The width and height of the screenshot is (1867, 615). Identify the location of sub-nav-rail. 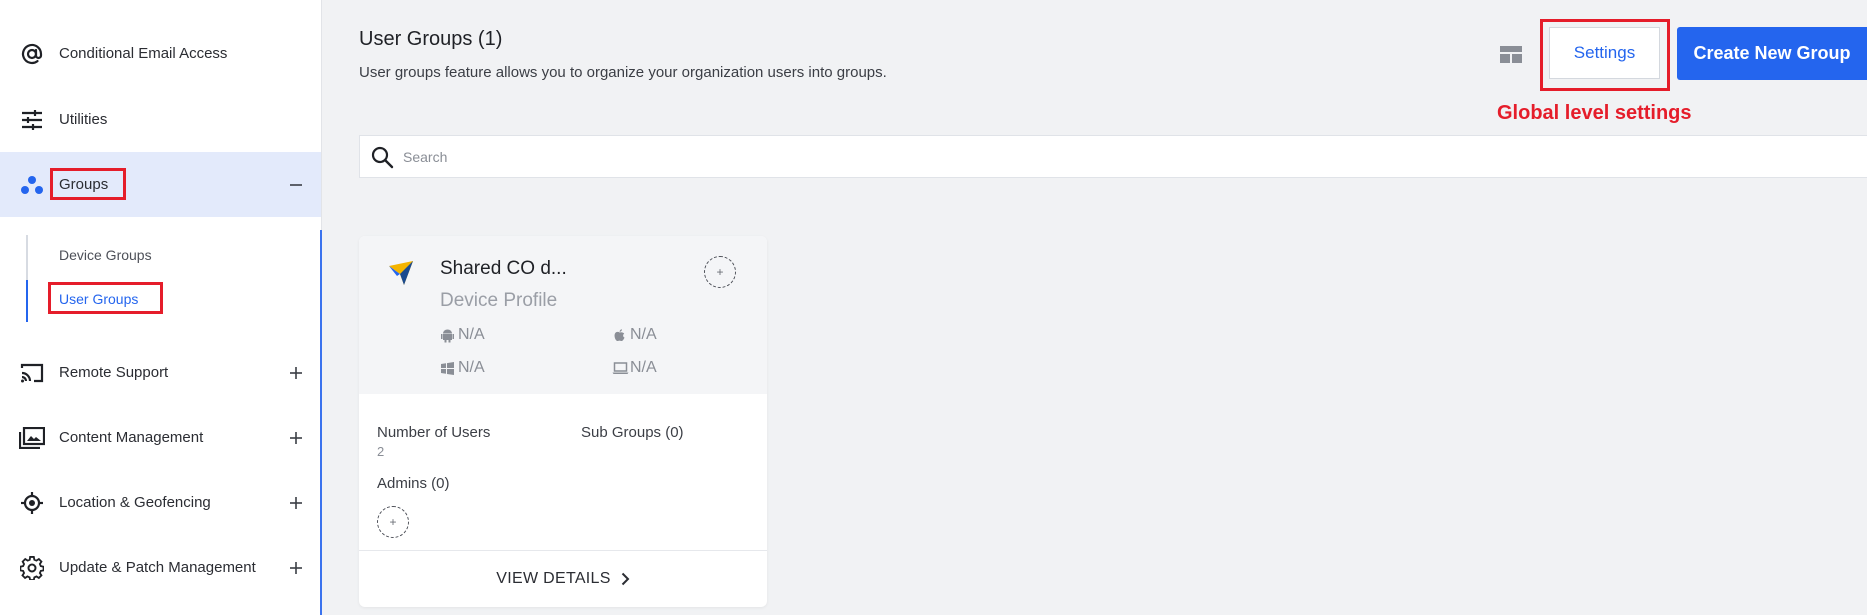
(27, 278).